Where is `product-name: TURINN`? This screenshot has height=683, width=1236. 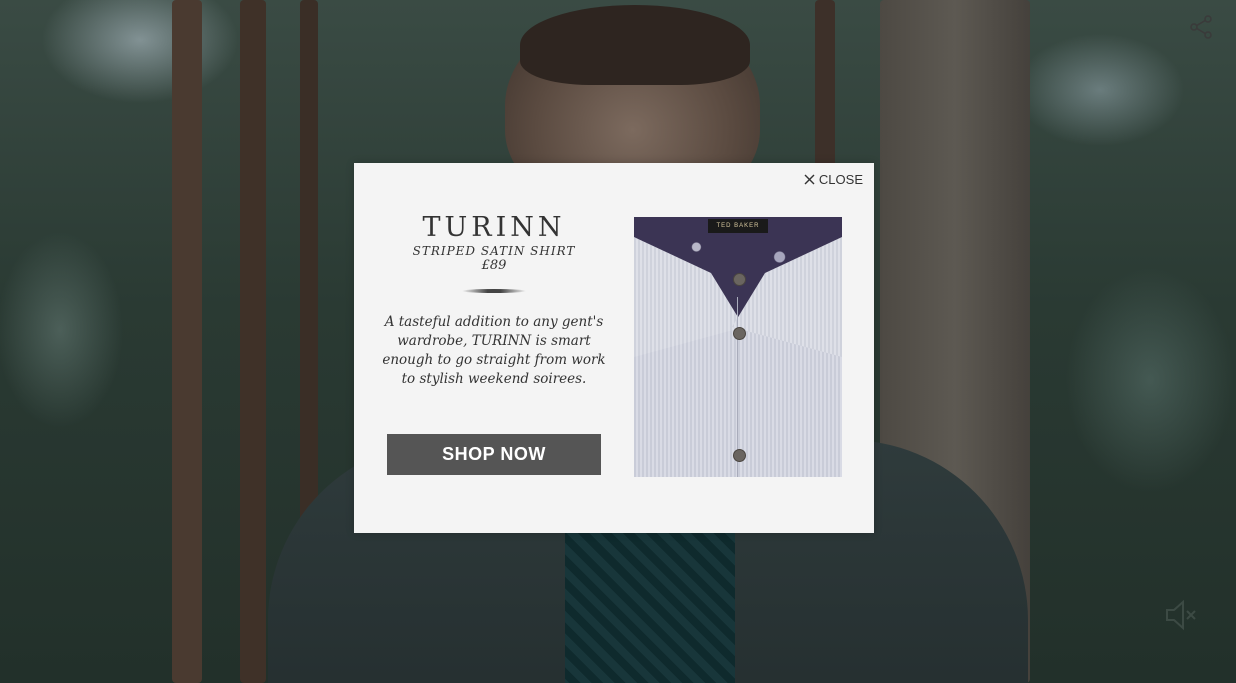 product-name: TURINN is located at coordinates (494, 227).